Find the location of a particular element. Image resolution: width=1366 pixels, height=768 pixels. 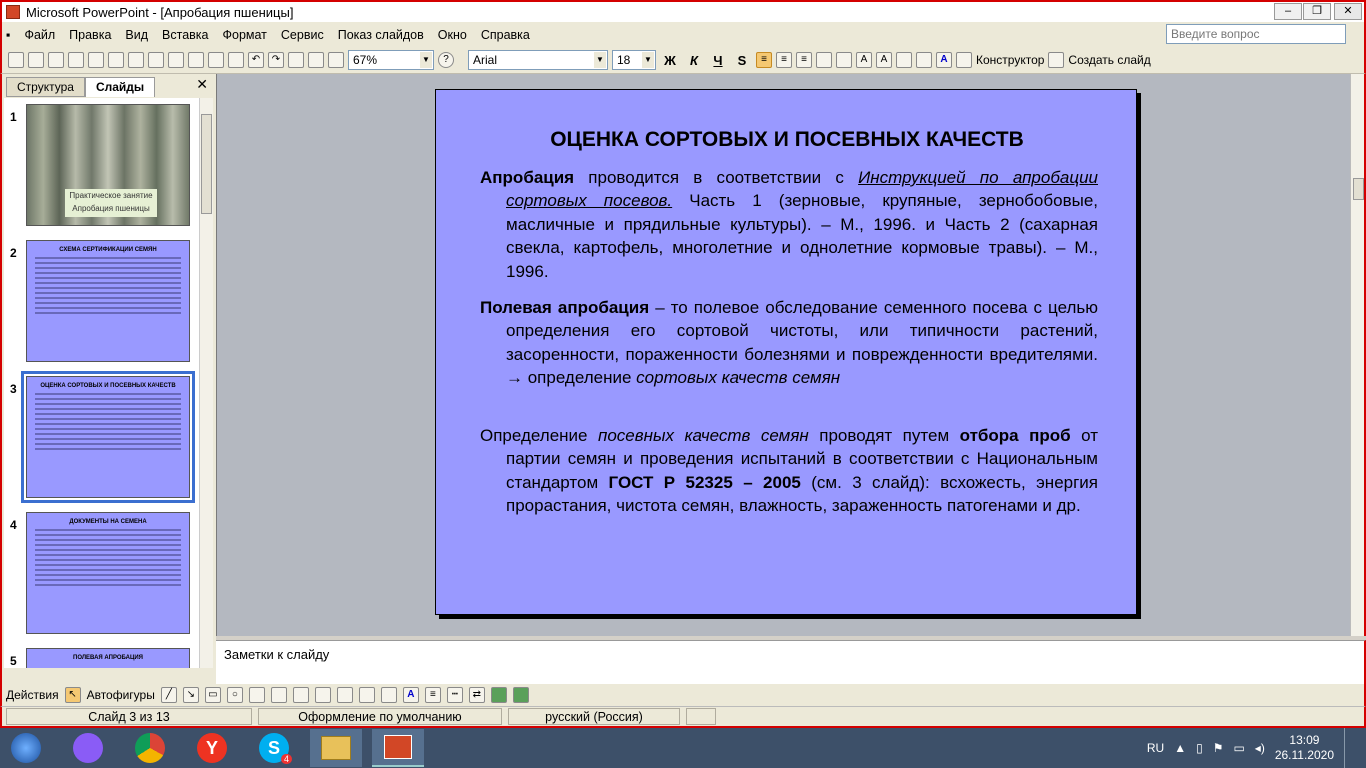

cut-icon is located at coordinates (176, 60).